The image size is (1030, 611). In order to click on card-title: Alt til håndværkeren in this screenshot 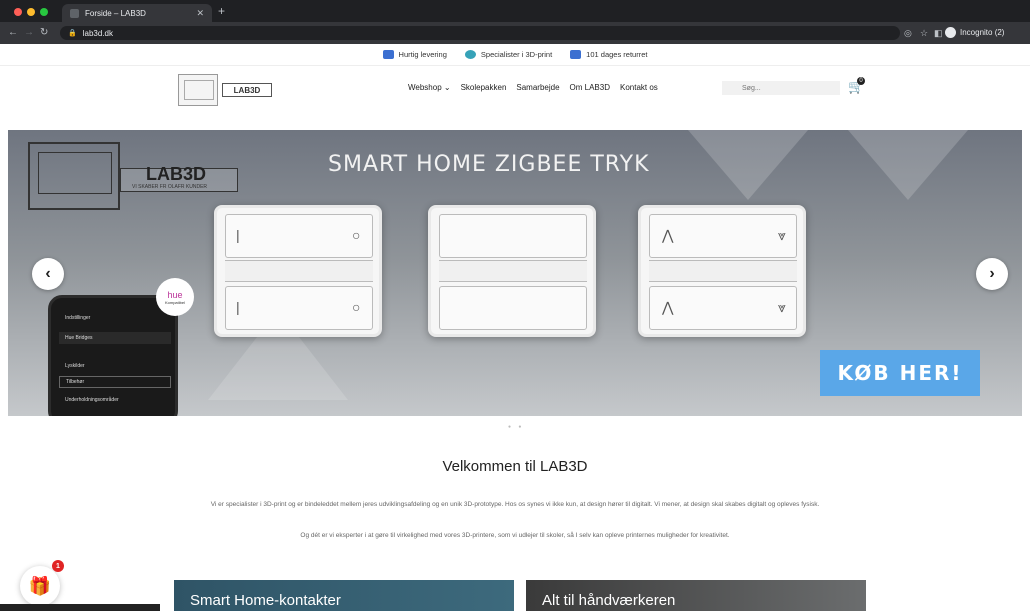, I will do `click(609, 600)`.